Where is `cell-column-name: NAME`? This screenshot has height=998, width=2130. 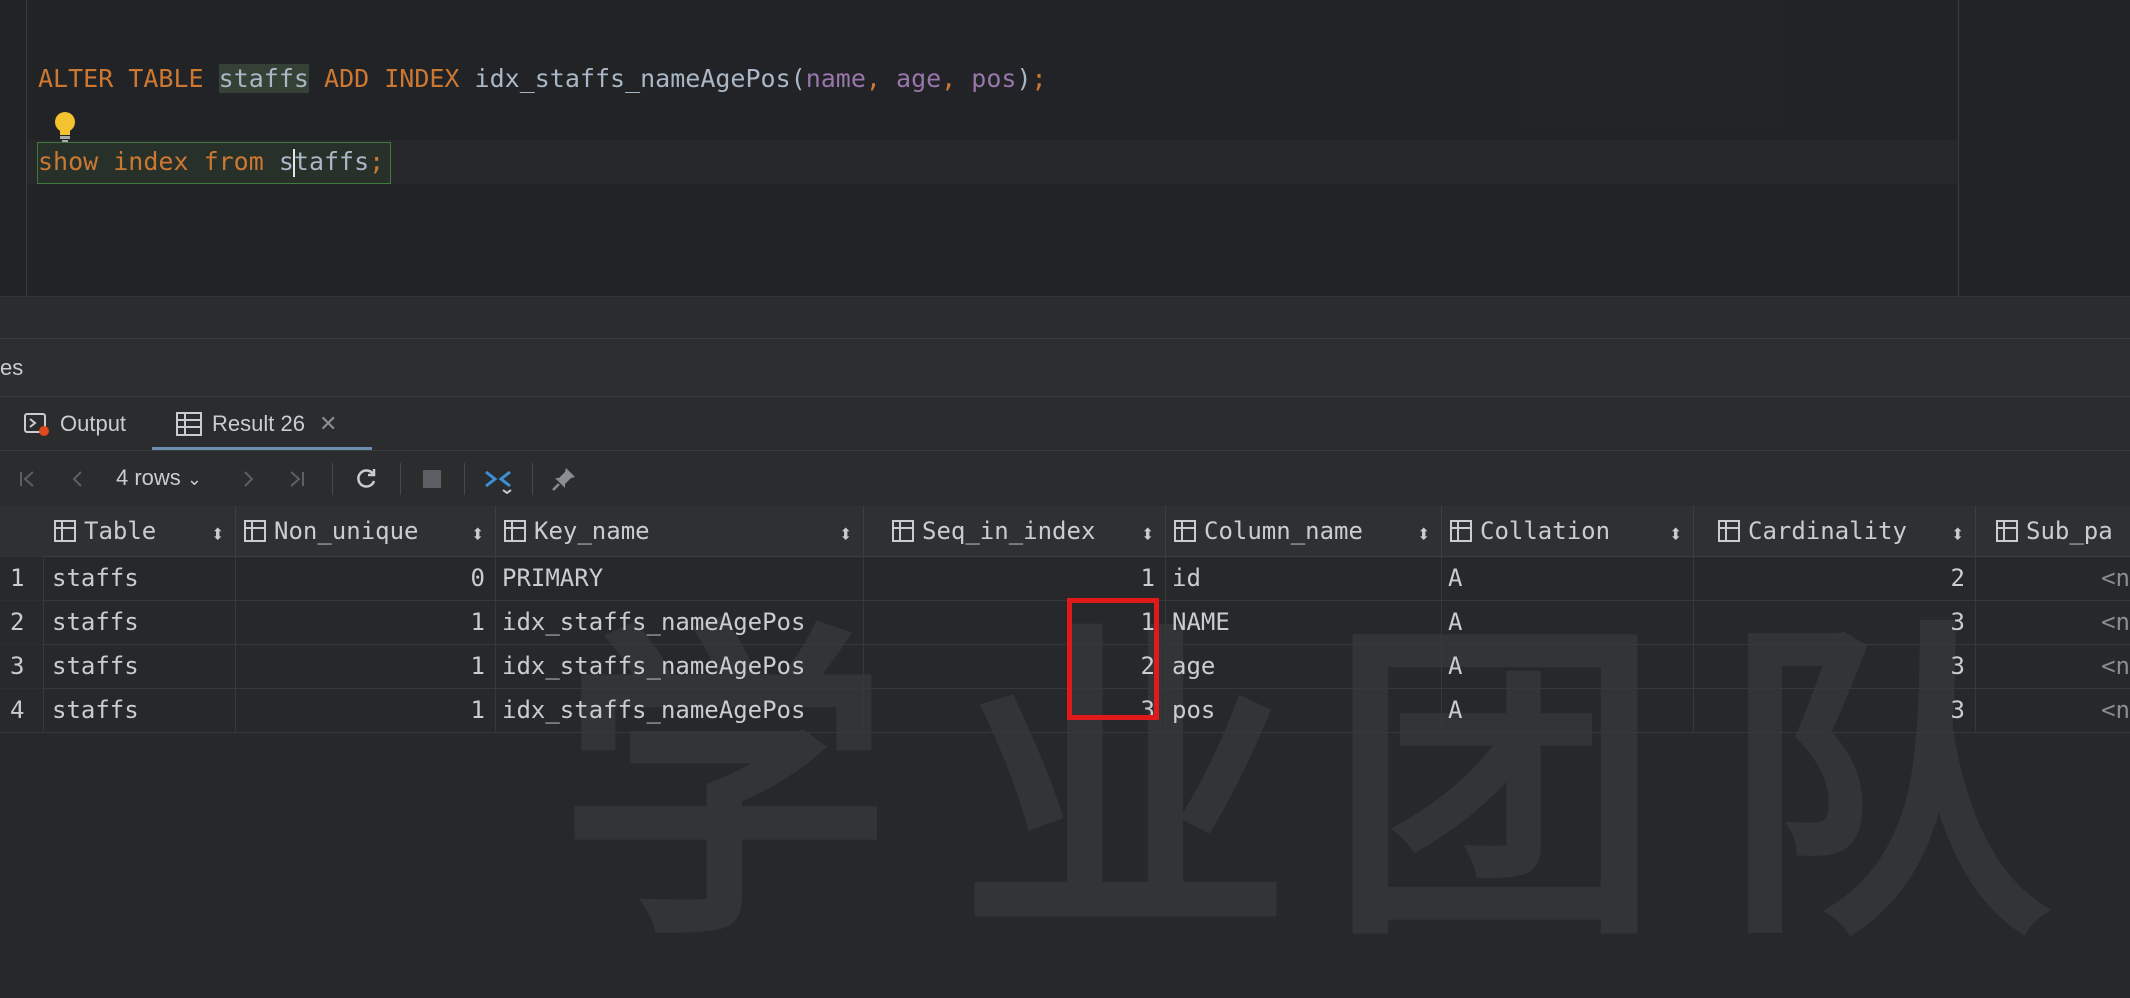 cell-column-name: NAME is located at coordinates (1304, 622).